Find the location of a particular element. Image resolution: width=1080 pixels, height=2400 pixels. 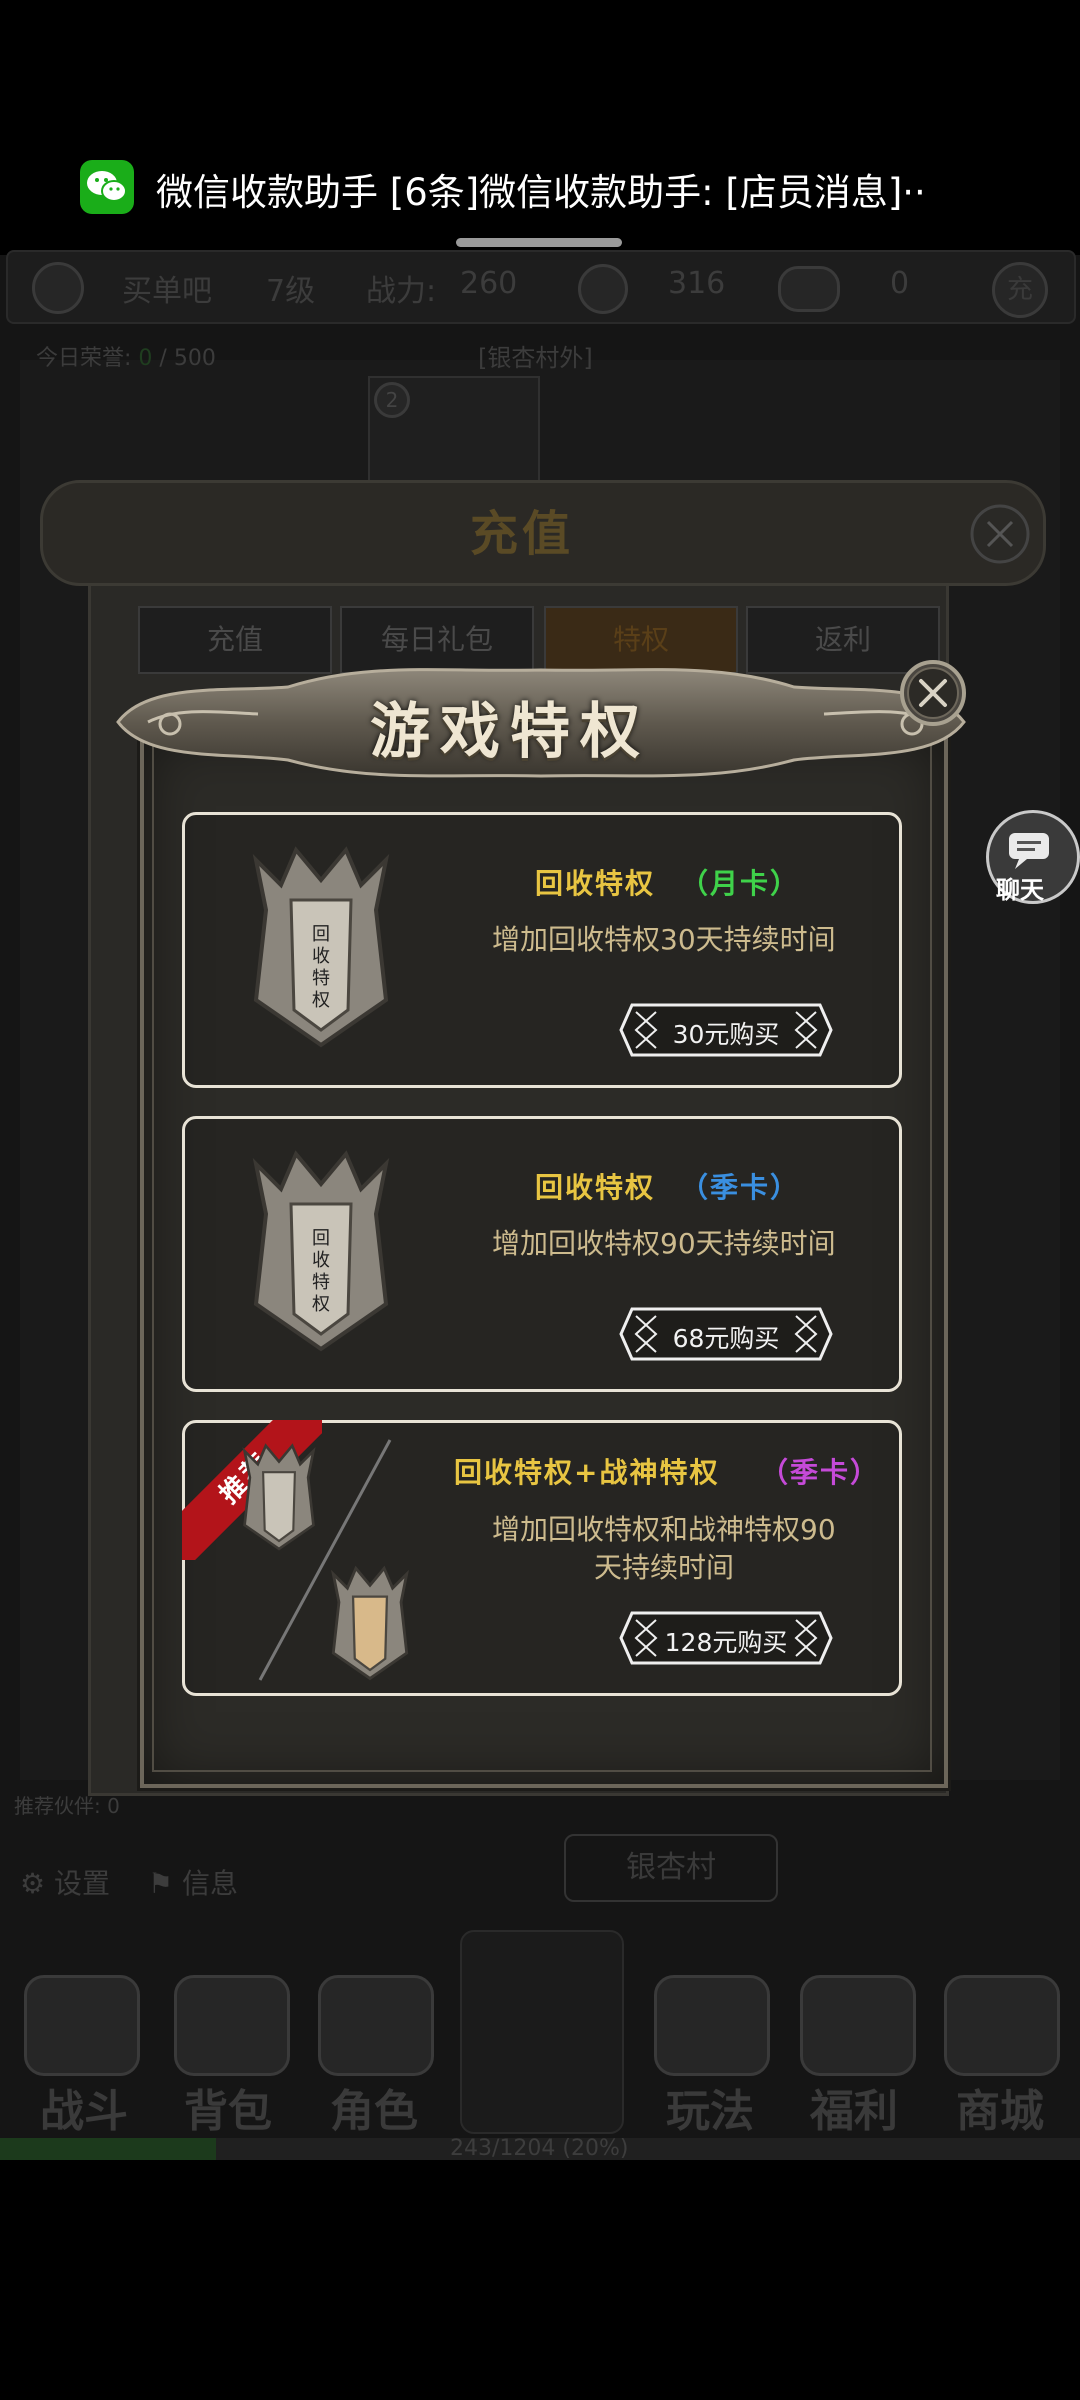

notification-banner: 微信收款助手 [6条]微信收款助手: [店员消息]·· is located at coordinates (540, 195).